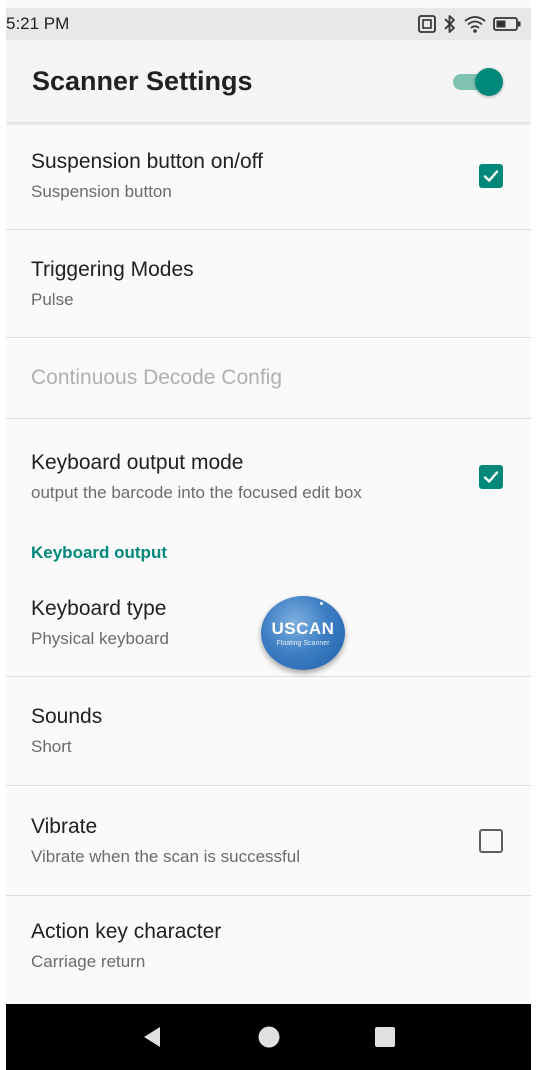 This screenshot has height=1070, width=537. Describe the element at coordinates (489, 82) in the screenshot. I see `switch-thumb` at that location.